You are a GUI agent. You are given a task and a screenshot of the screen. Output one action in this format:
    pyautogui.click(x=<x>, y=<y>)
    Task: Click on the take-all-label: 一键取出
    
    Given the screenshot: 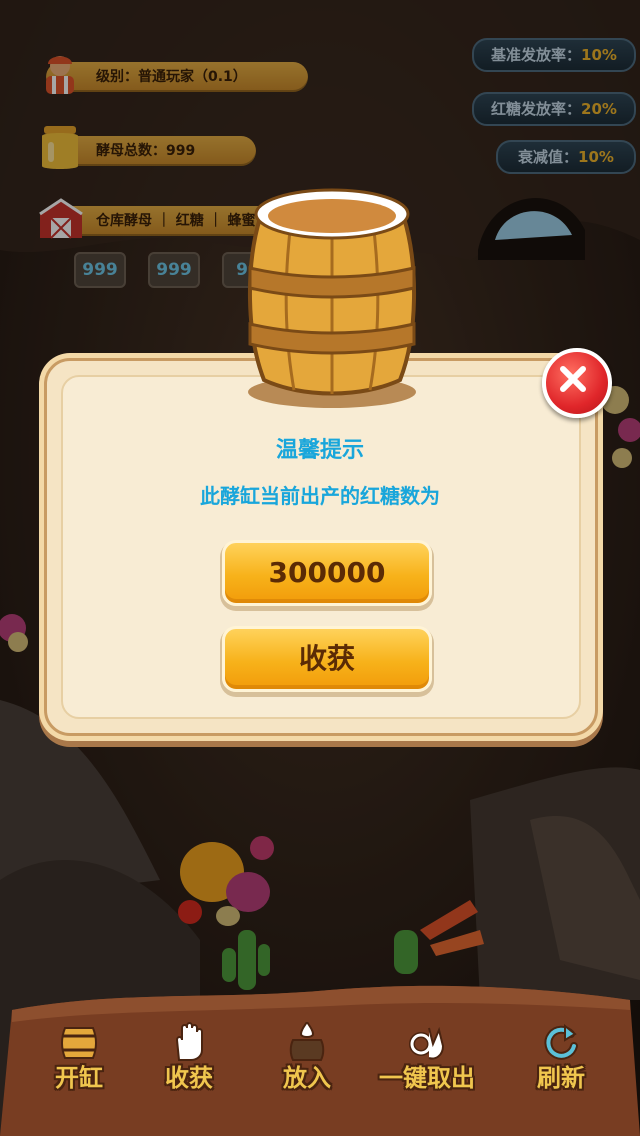 What is the action you would take?
    pyautogui.click(x=427, y=1078)
    